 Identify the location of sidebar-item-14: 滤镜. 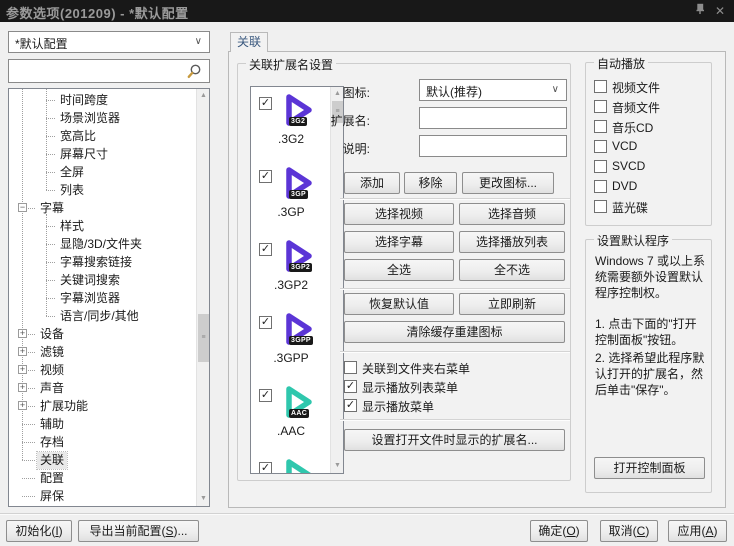
(52, 352).